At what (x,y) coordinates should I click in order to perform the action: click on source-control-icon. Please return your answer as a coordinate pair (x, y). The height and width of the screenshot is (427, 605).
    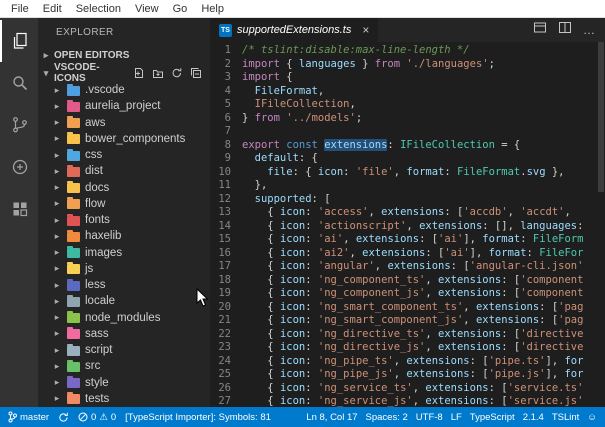
    Looking at the image, I should click on (19, 125).